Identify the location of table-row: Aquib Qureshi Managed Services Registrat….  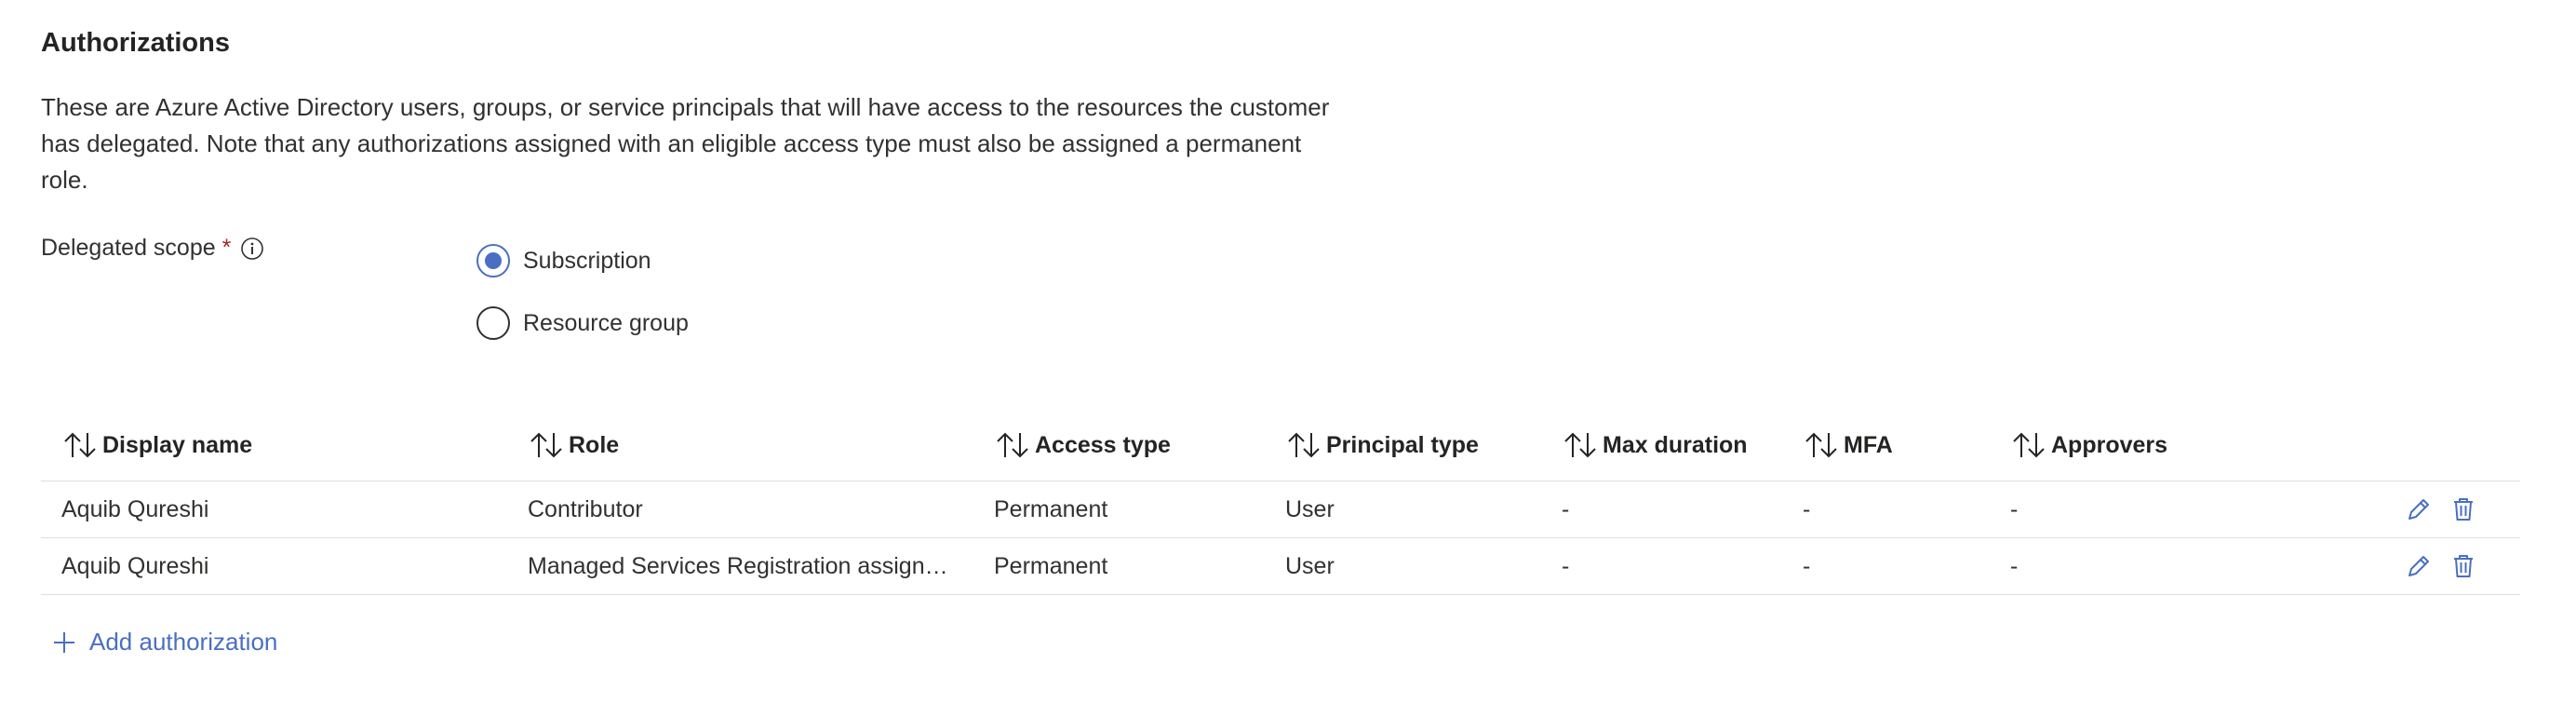
(1280, 566).